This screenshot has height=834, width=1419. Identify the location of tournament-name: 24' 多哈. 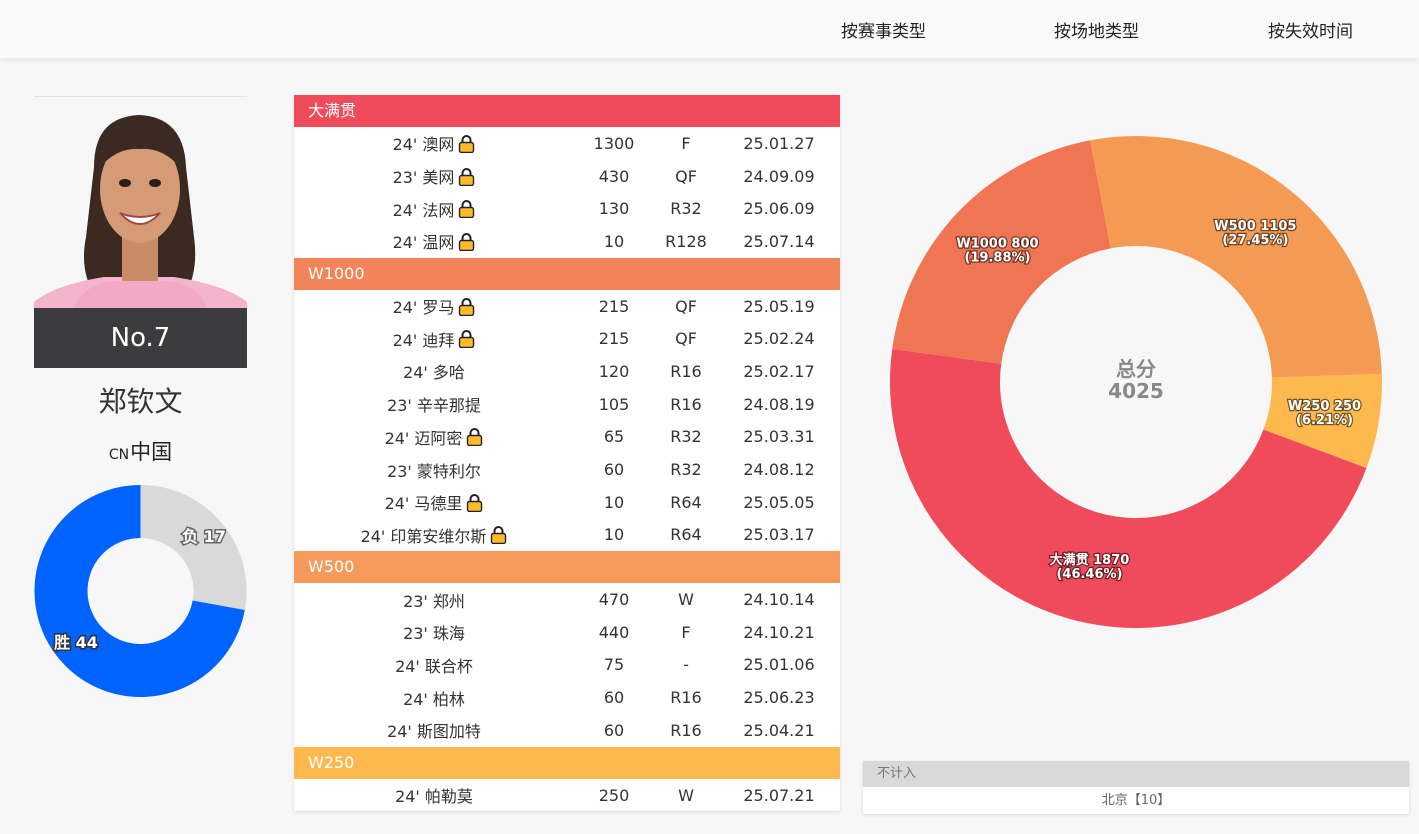
(434, 373).